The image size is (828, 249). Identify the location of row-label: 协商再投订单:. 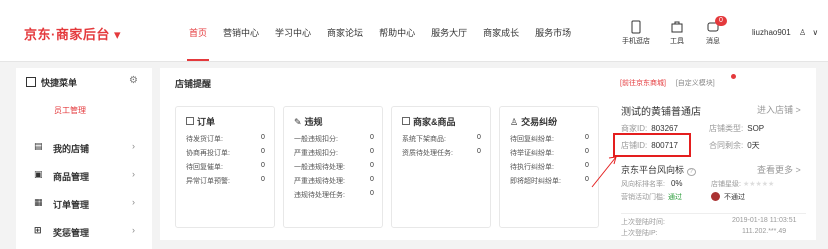
(208, 153).